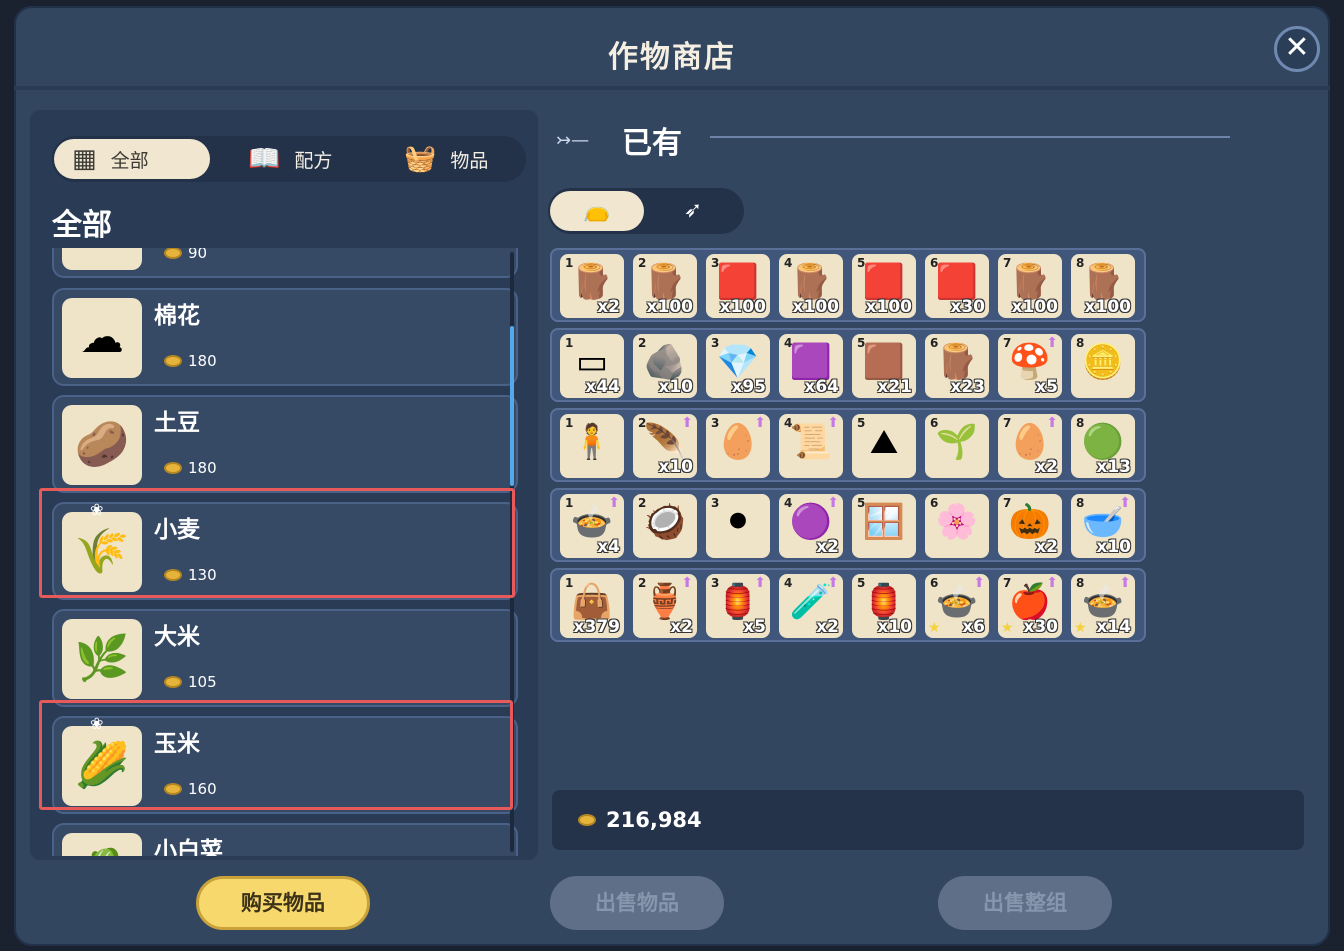  What do you see at coordinates (957, 366) in the screenshot?
I see `inventory-slot: 🪵 6 x23` at bounding box center [957, 366].